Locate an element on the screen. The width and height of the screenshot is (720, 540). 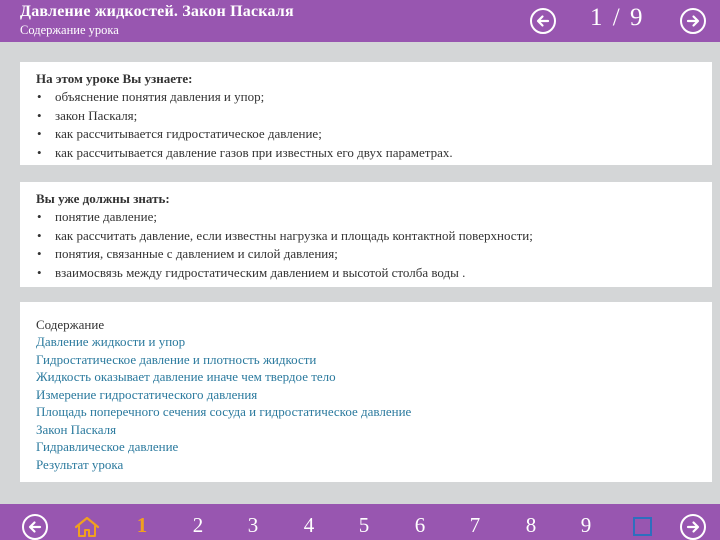
contents-link: Закон Паскаля is located at coordinates (374, 430).